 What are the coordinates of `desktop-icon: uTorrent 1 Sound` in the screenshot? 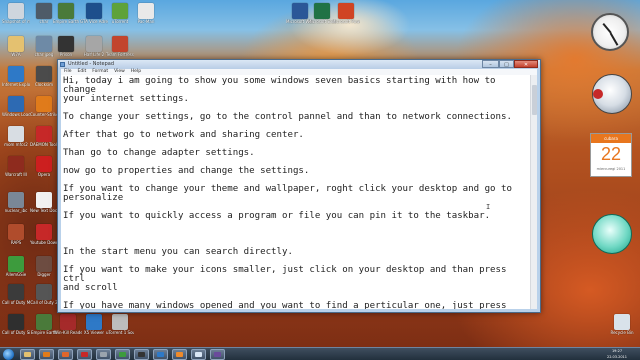 It's located at (120, 324).